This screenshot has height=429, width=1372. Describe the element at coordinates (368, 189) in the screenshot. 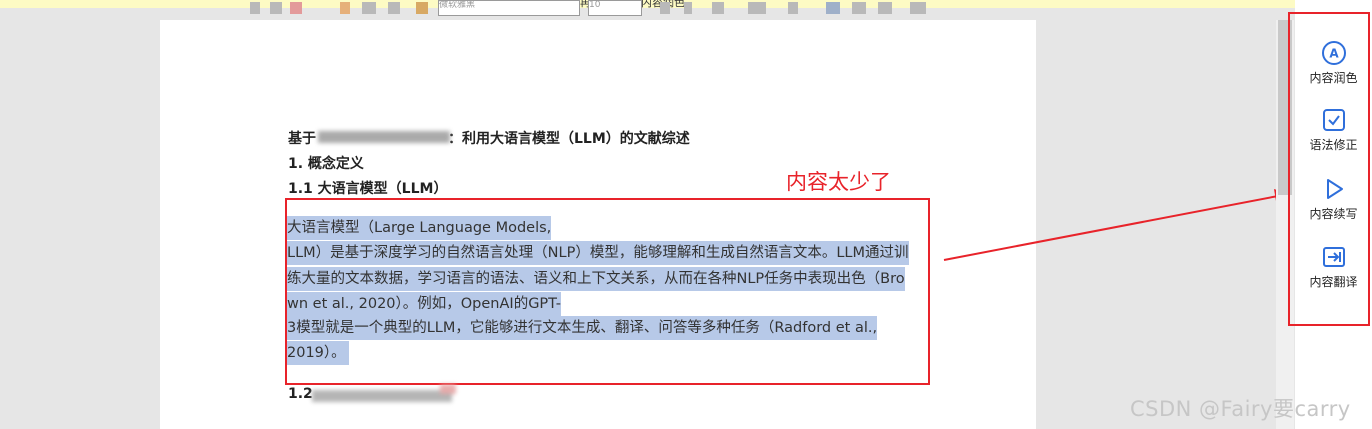

I see `subsection-heading: 1.1 大语言模型（LLM）` at that location.